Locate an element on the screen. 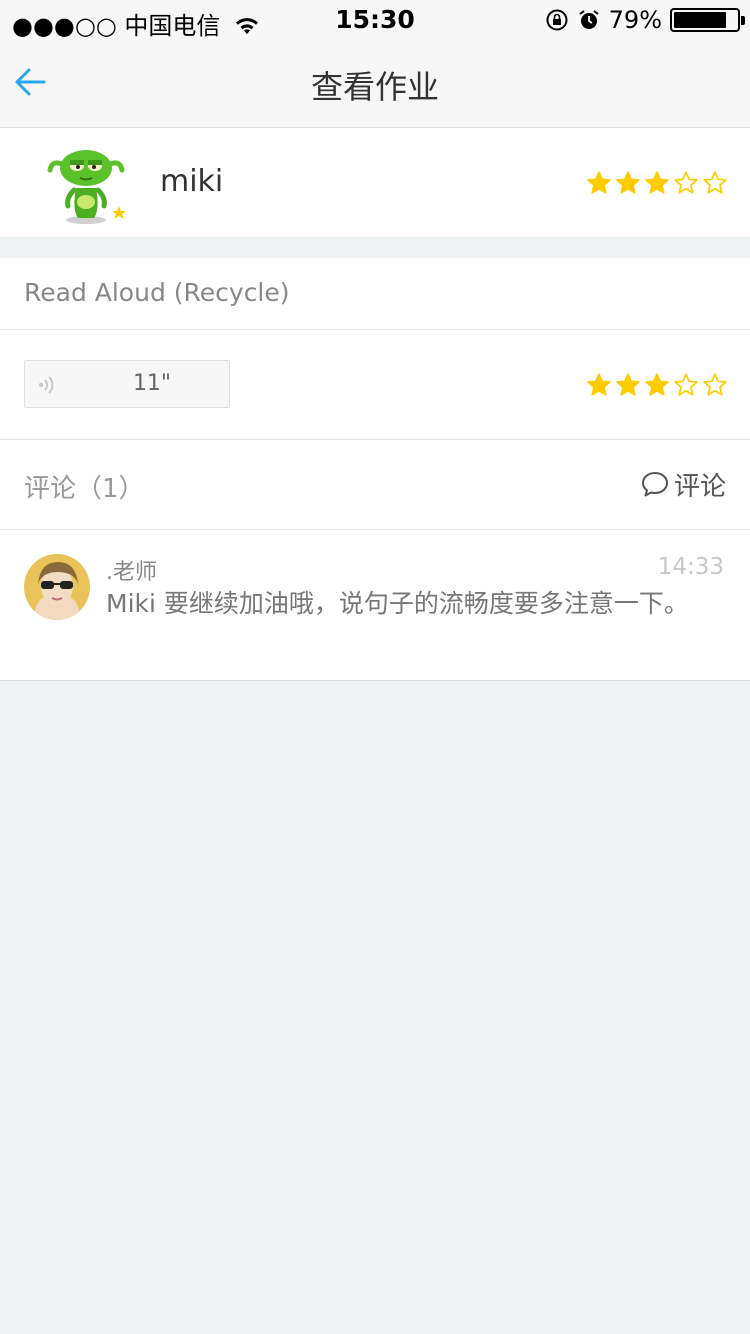 The width and height of the screenshot is (750, 1334). alarm-icon is located at coordinates (589, 19).